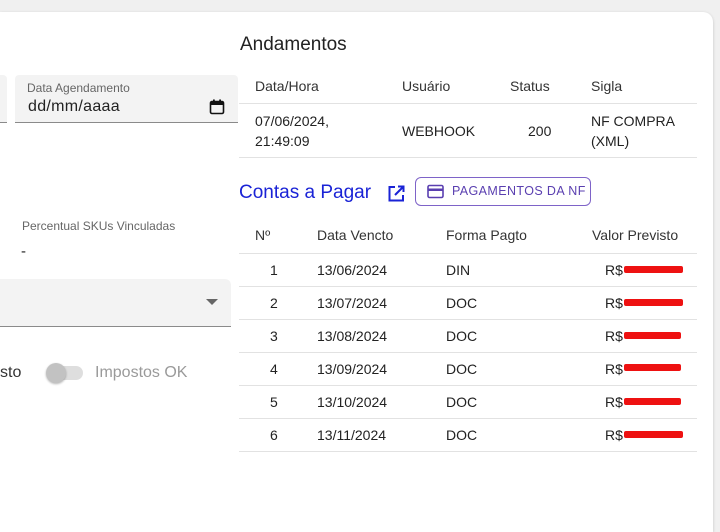 The height and width of the screenshot is (532, 720). What do you see at coordinates (274, 270) in the screenshot?
I see `contas-row-n: 1` at bounding box center [274, 270].